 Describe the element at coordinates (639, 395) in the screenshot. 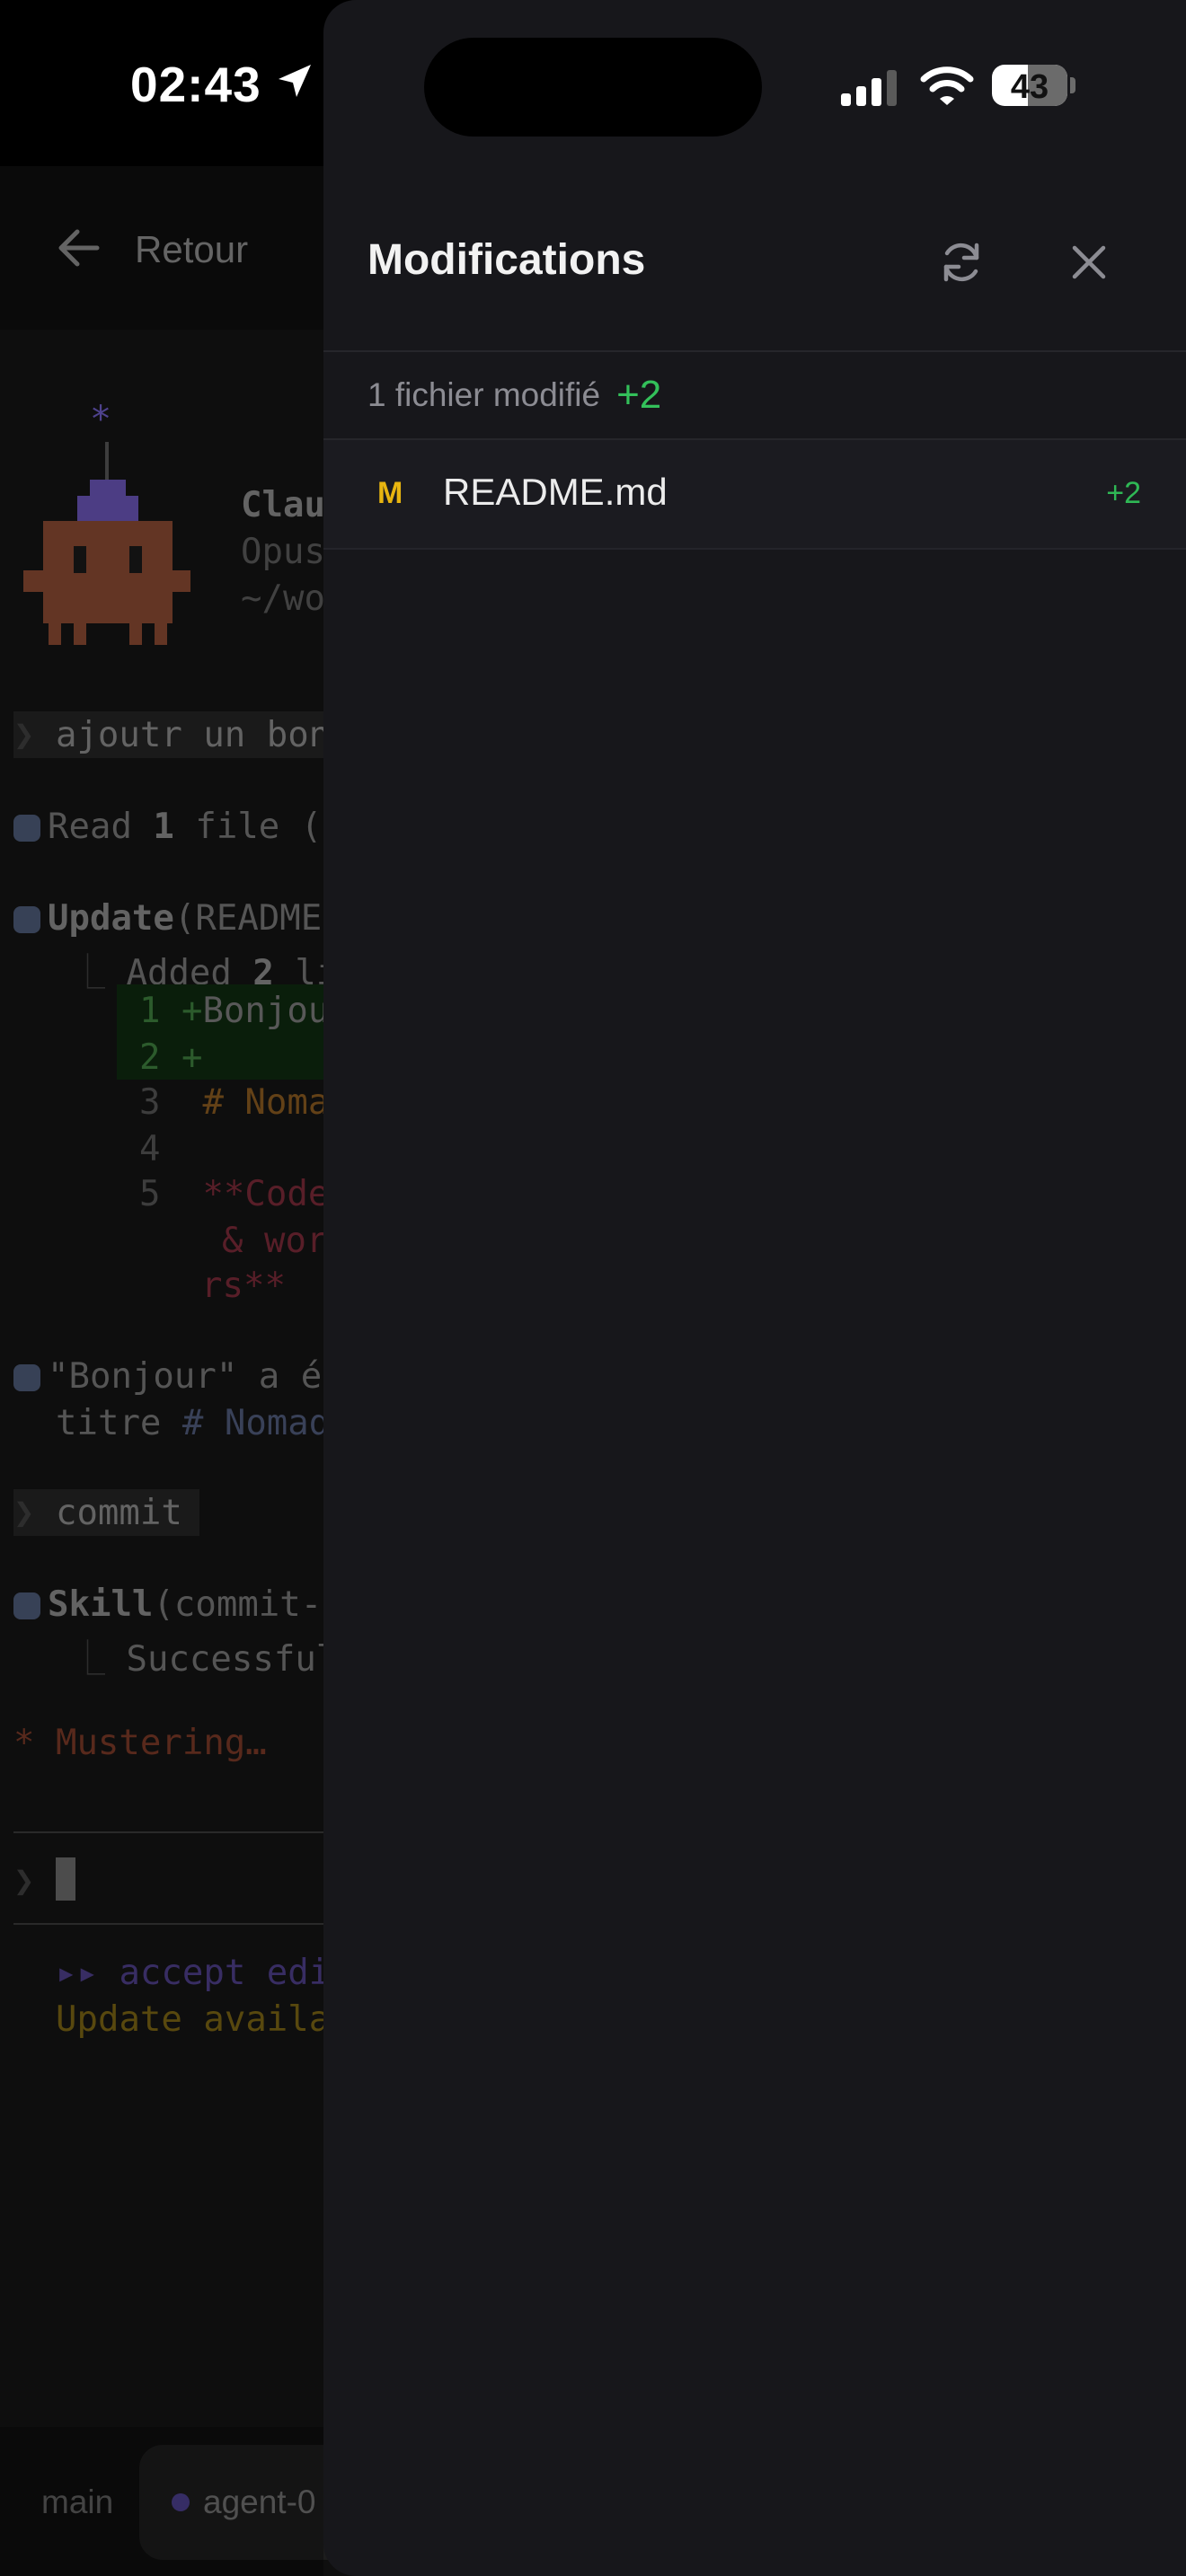

I see `summary-added-count: +2` at that location.